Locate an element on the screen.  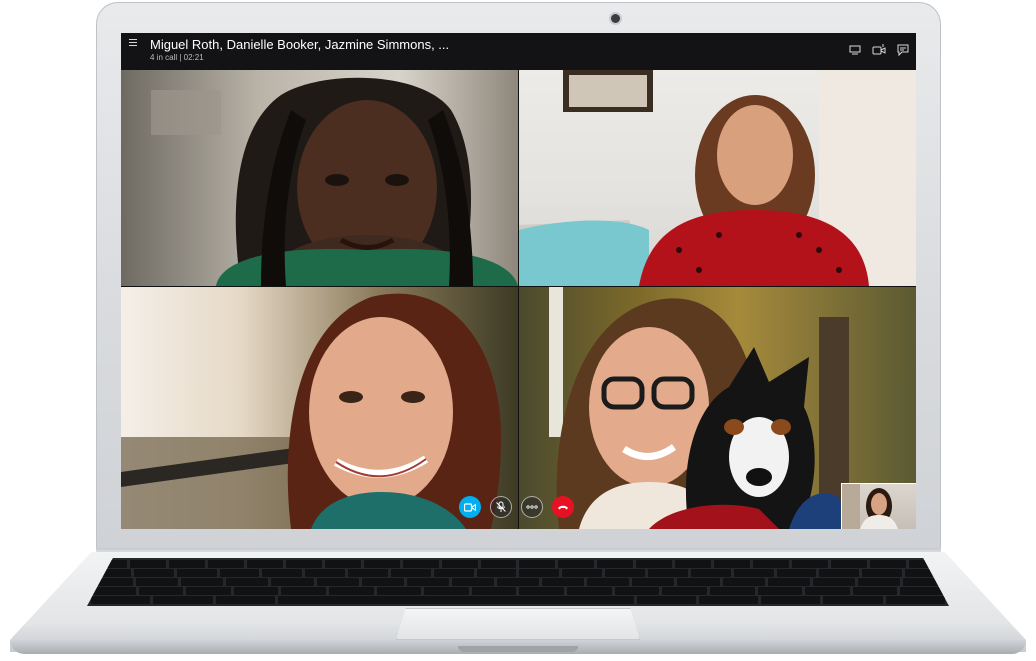
self-preview is located at coordinates (878, 506).